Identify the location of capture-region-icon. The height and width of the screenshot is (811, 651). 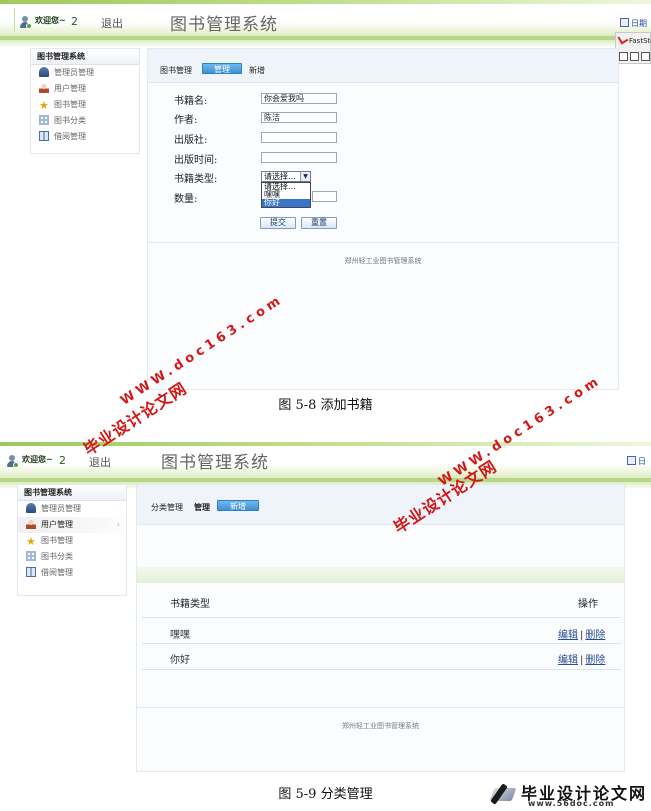
(634, 56).